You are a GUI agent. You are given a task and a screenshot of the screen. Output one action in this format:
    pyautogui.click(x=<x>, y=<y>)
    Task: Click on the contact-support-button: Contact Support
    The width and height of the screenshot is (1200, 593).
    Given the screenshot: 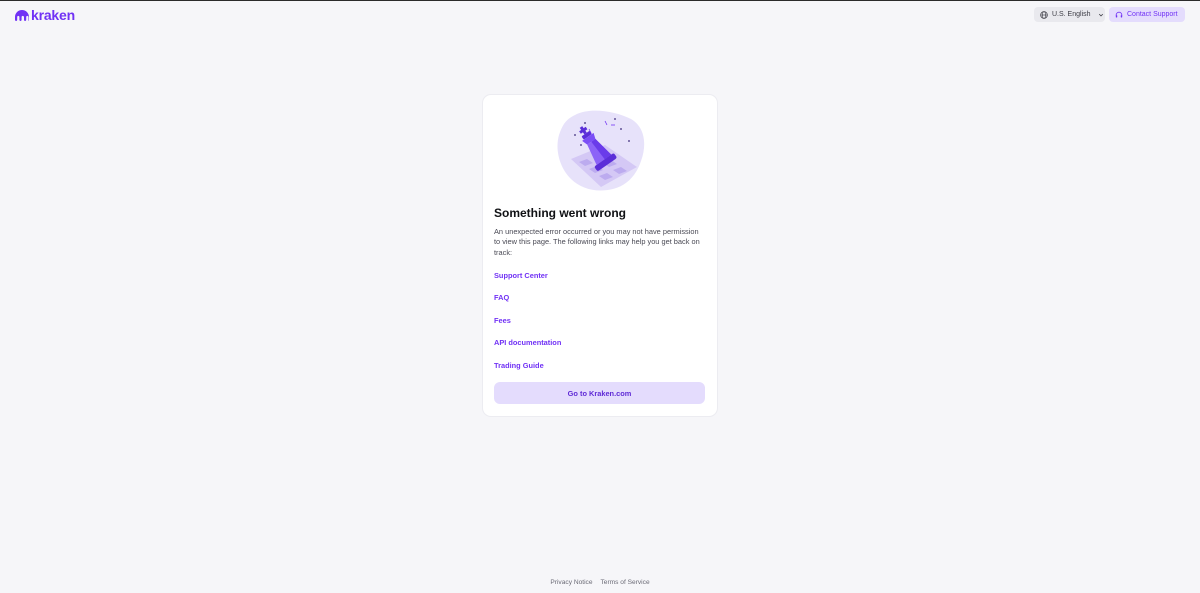 What is the action you would take?
    pyautogui.click(x=1147, y=14)
    